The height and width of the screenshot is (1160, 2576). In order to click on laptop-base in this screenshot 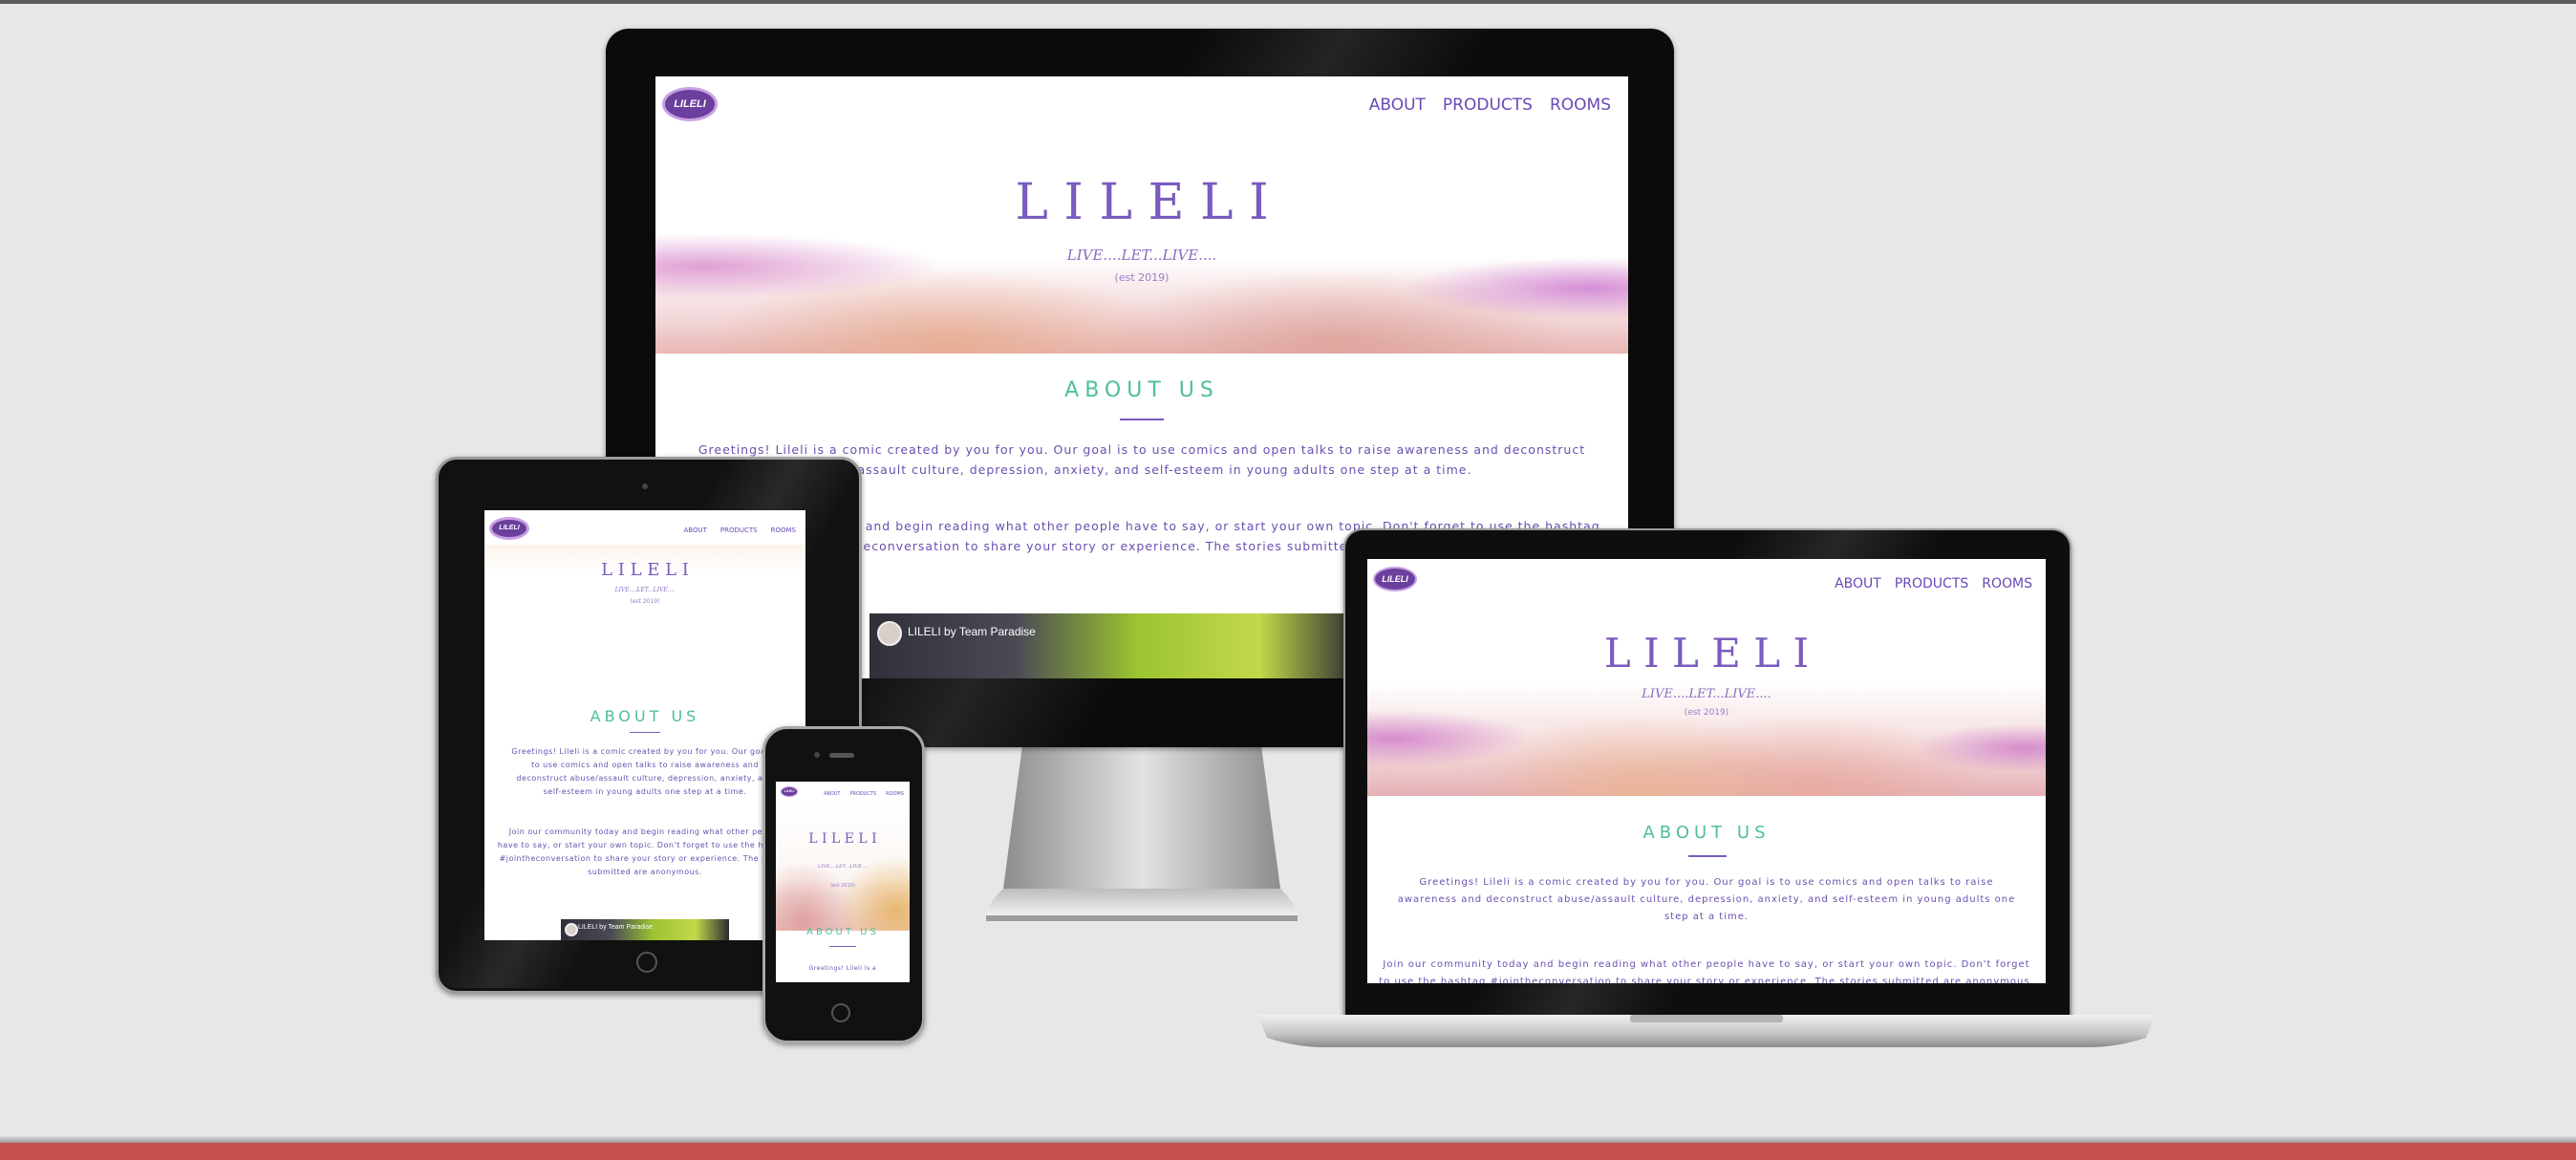, I will do `click(1706, 1031)`.